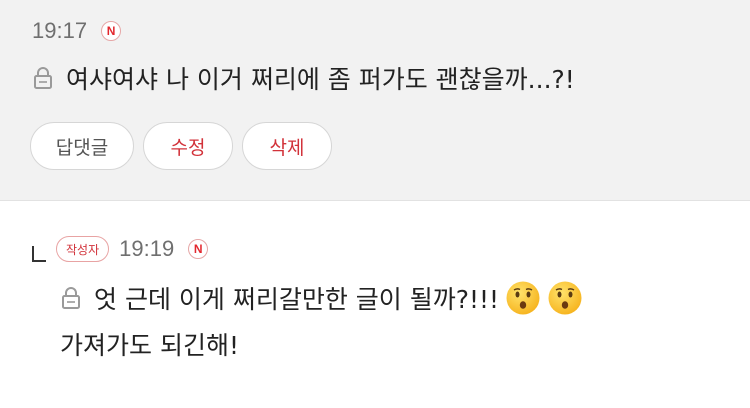 The width and height of the screenshot is (750, 408). I want to click on comment-text-row: 여샤여샤 나 이거 쩌리에 좀 퍼가도 괜찮을까...?!, so click(303, 78).